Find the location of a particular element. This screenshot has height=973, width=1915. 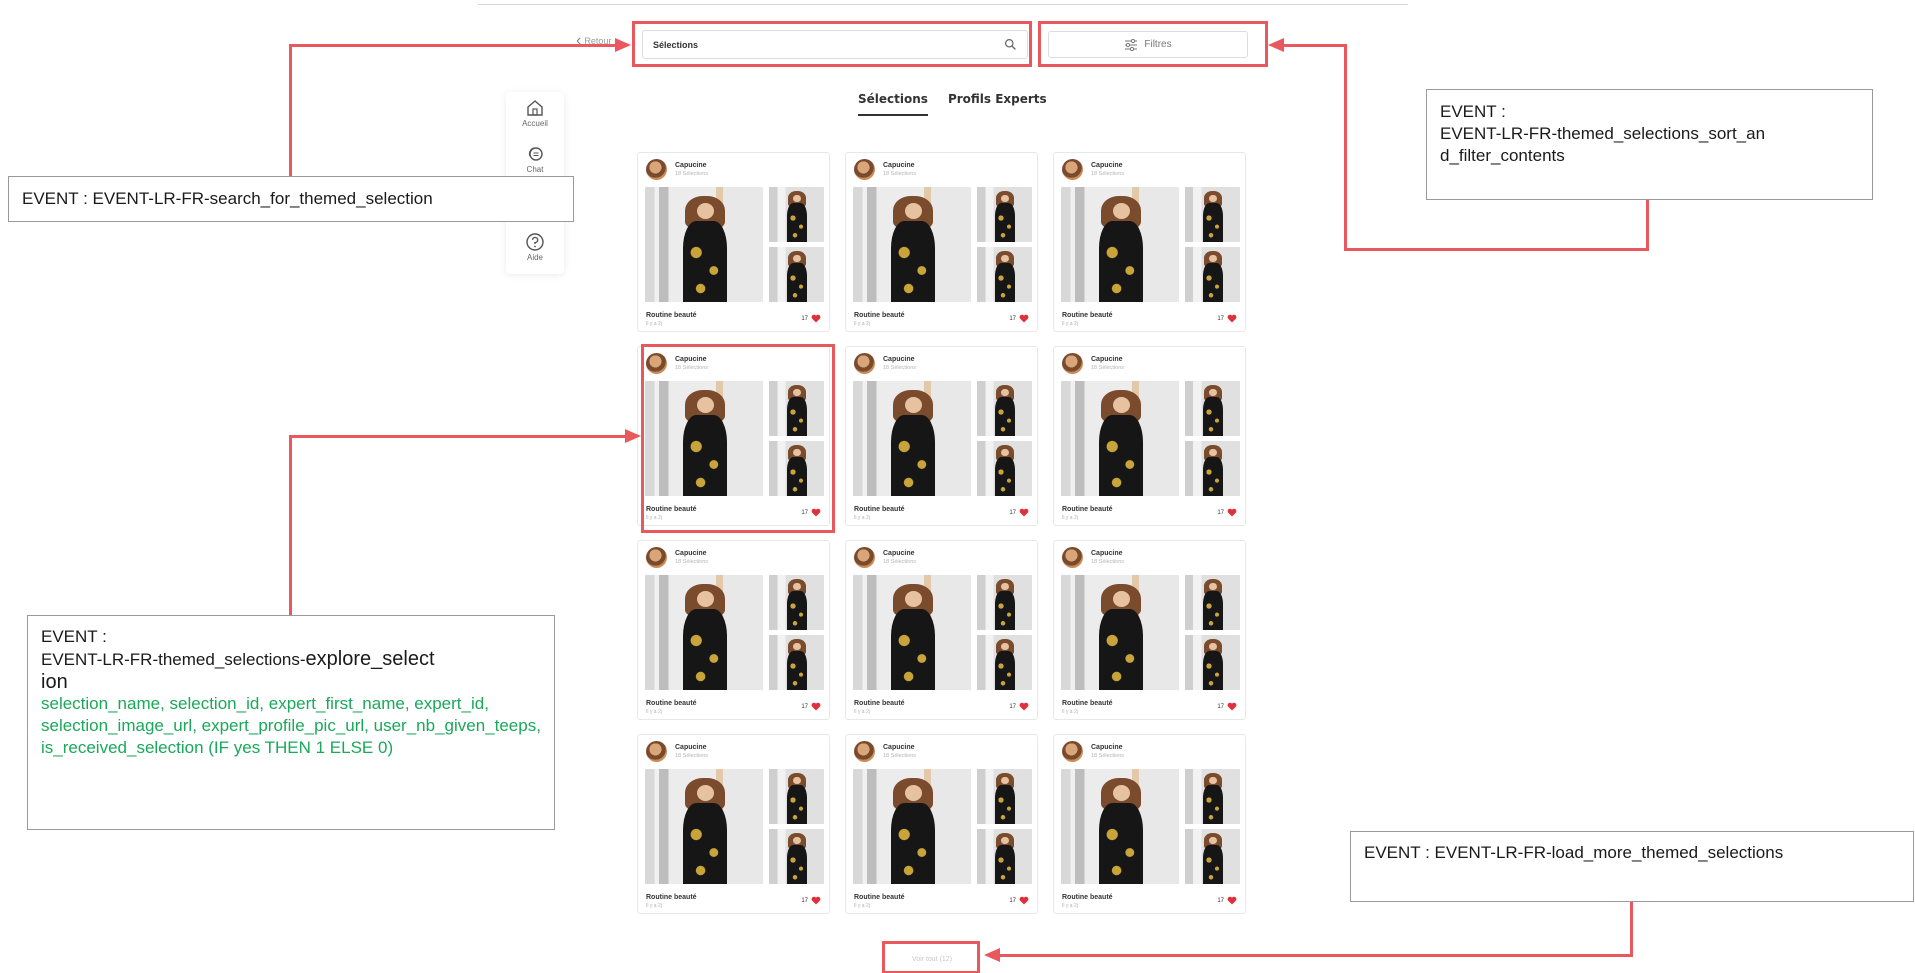

nav-item-aide: Aide is located at coordinates (535, 247).